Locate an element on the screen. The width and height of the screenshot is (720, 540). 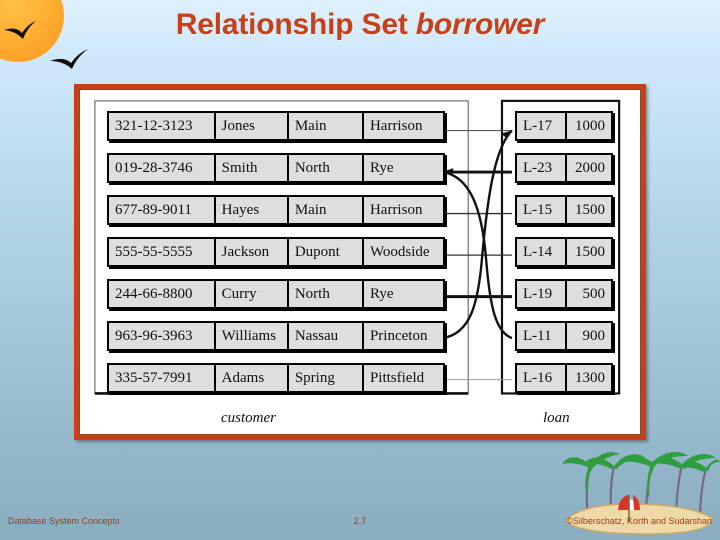
customer-name: Hayes is located at coordinates (252, 210).